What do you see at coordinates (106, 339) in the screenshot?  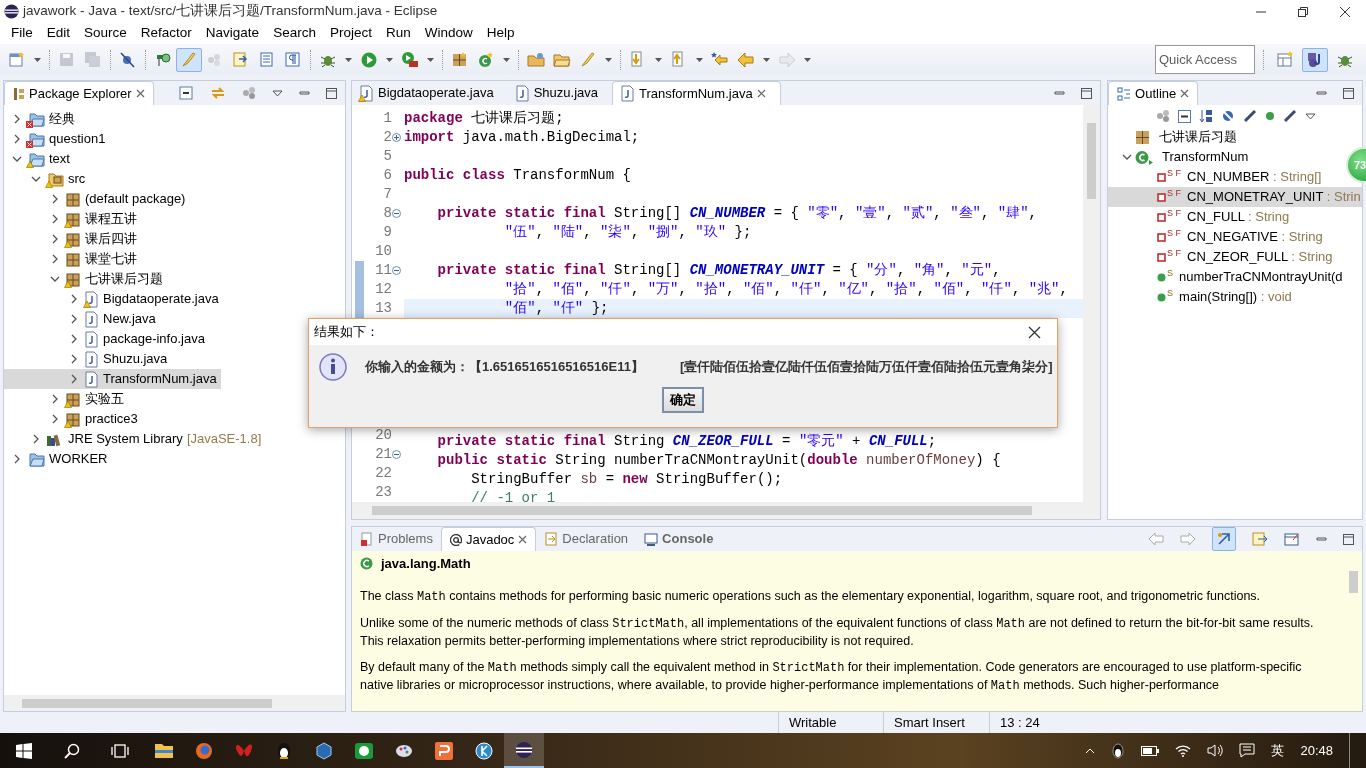 I see `tree-item: package-info.java` at bounding box center [106, 339].